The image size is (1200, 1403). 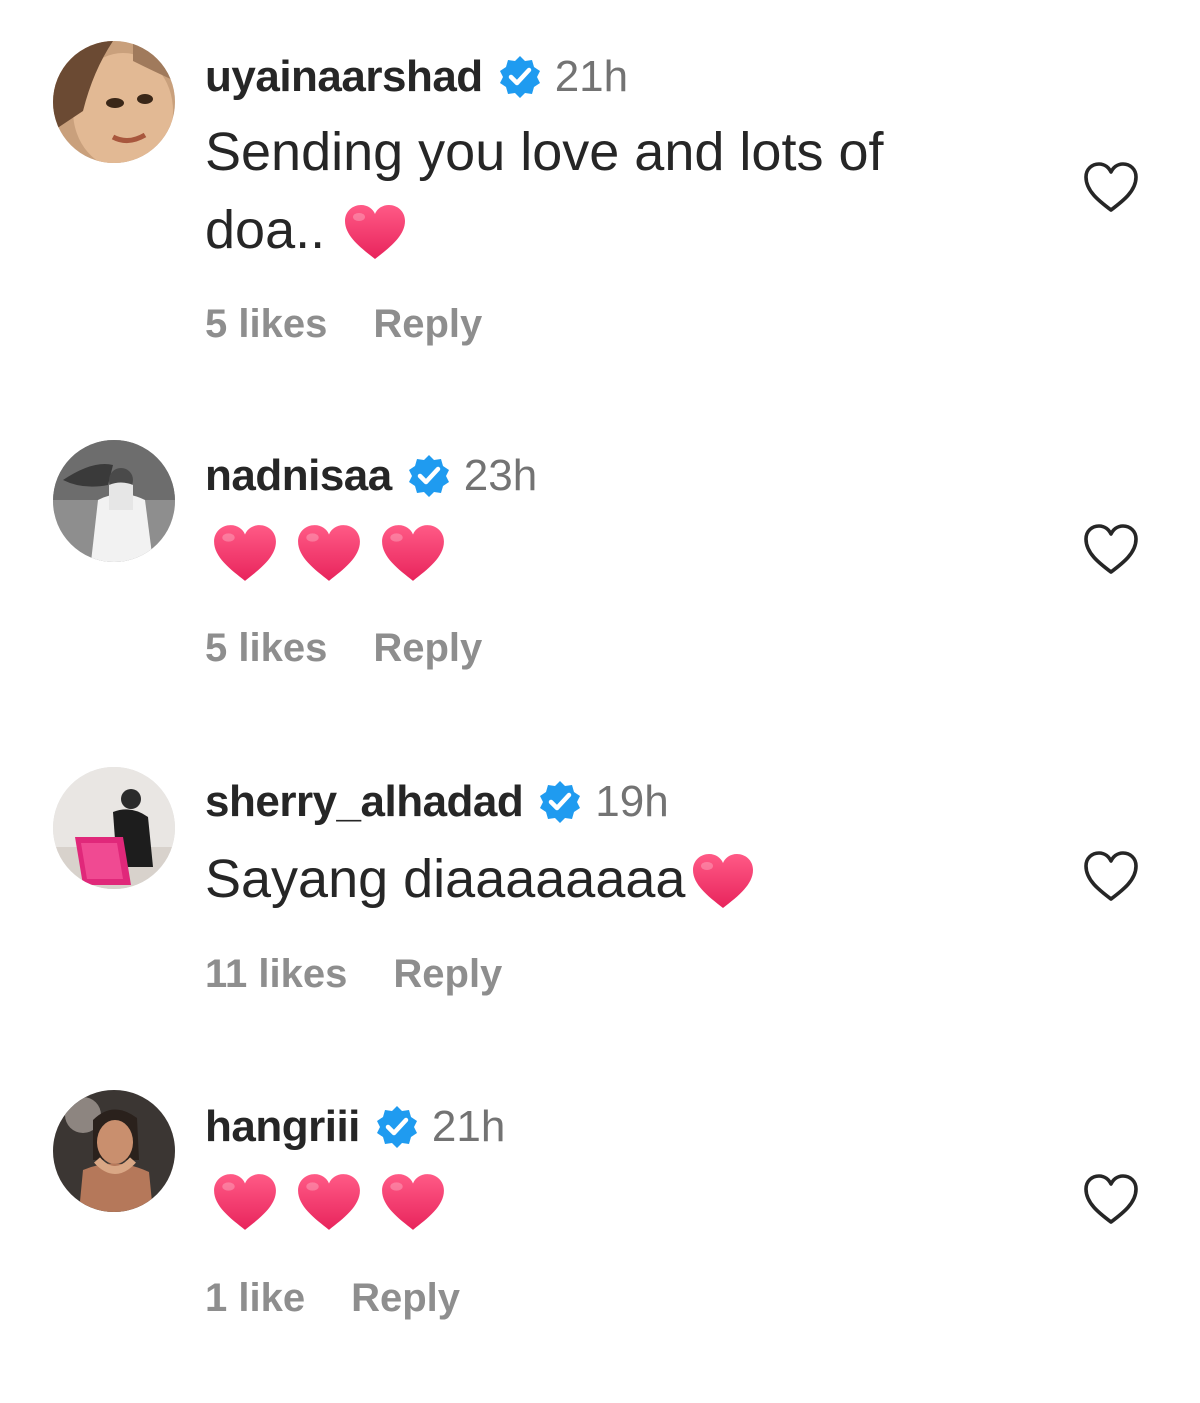 I want to click on comment-text: Sayang diaaaaaaaa, so click(x=615, y=879).